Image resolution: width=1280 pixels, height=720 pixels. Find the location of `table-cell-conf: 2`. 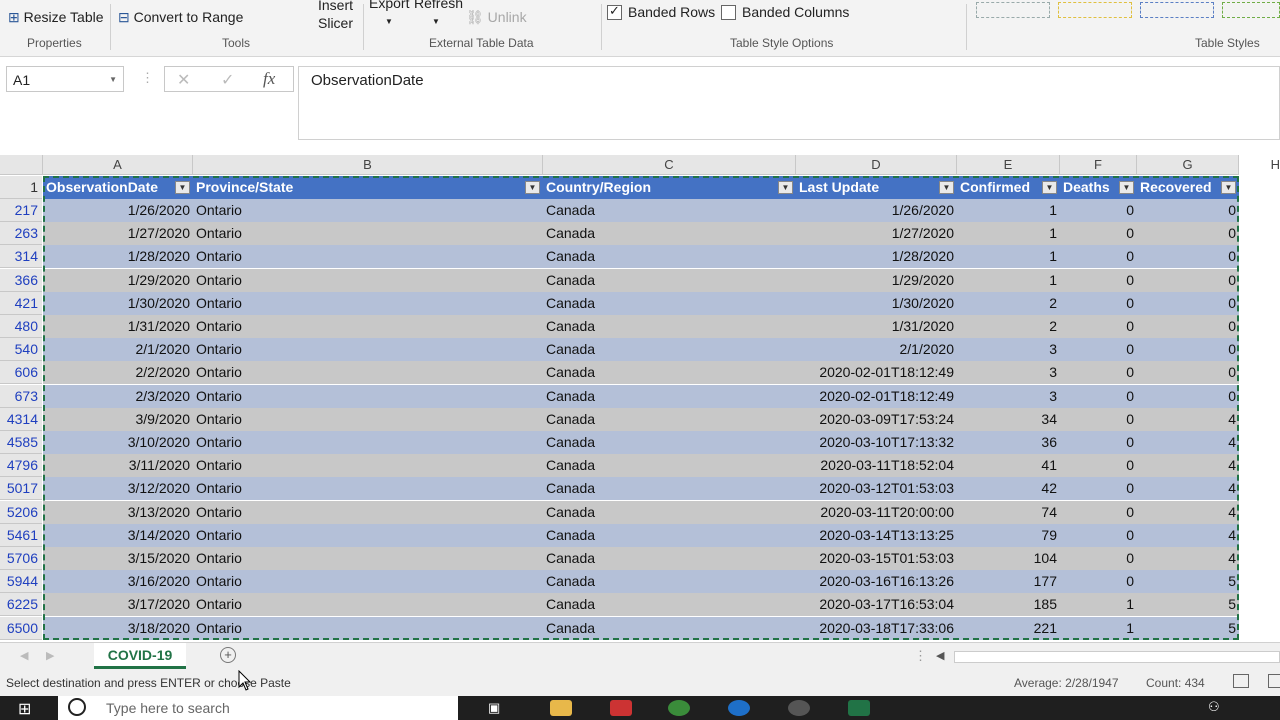

table-cell-conf: 2 is located at coordinates (1008, 326).